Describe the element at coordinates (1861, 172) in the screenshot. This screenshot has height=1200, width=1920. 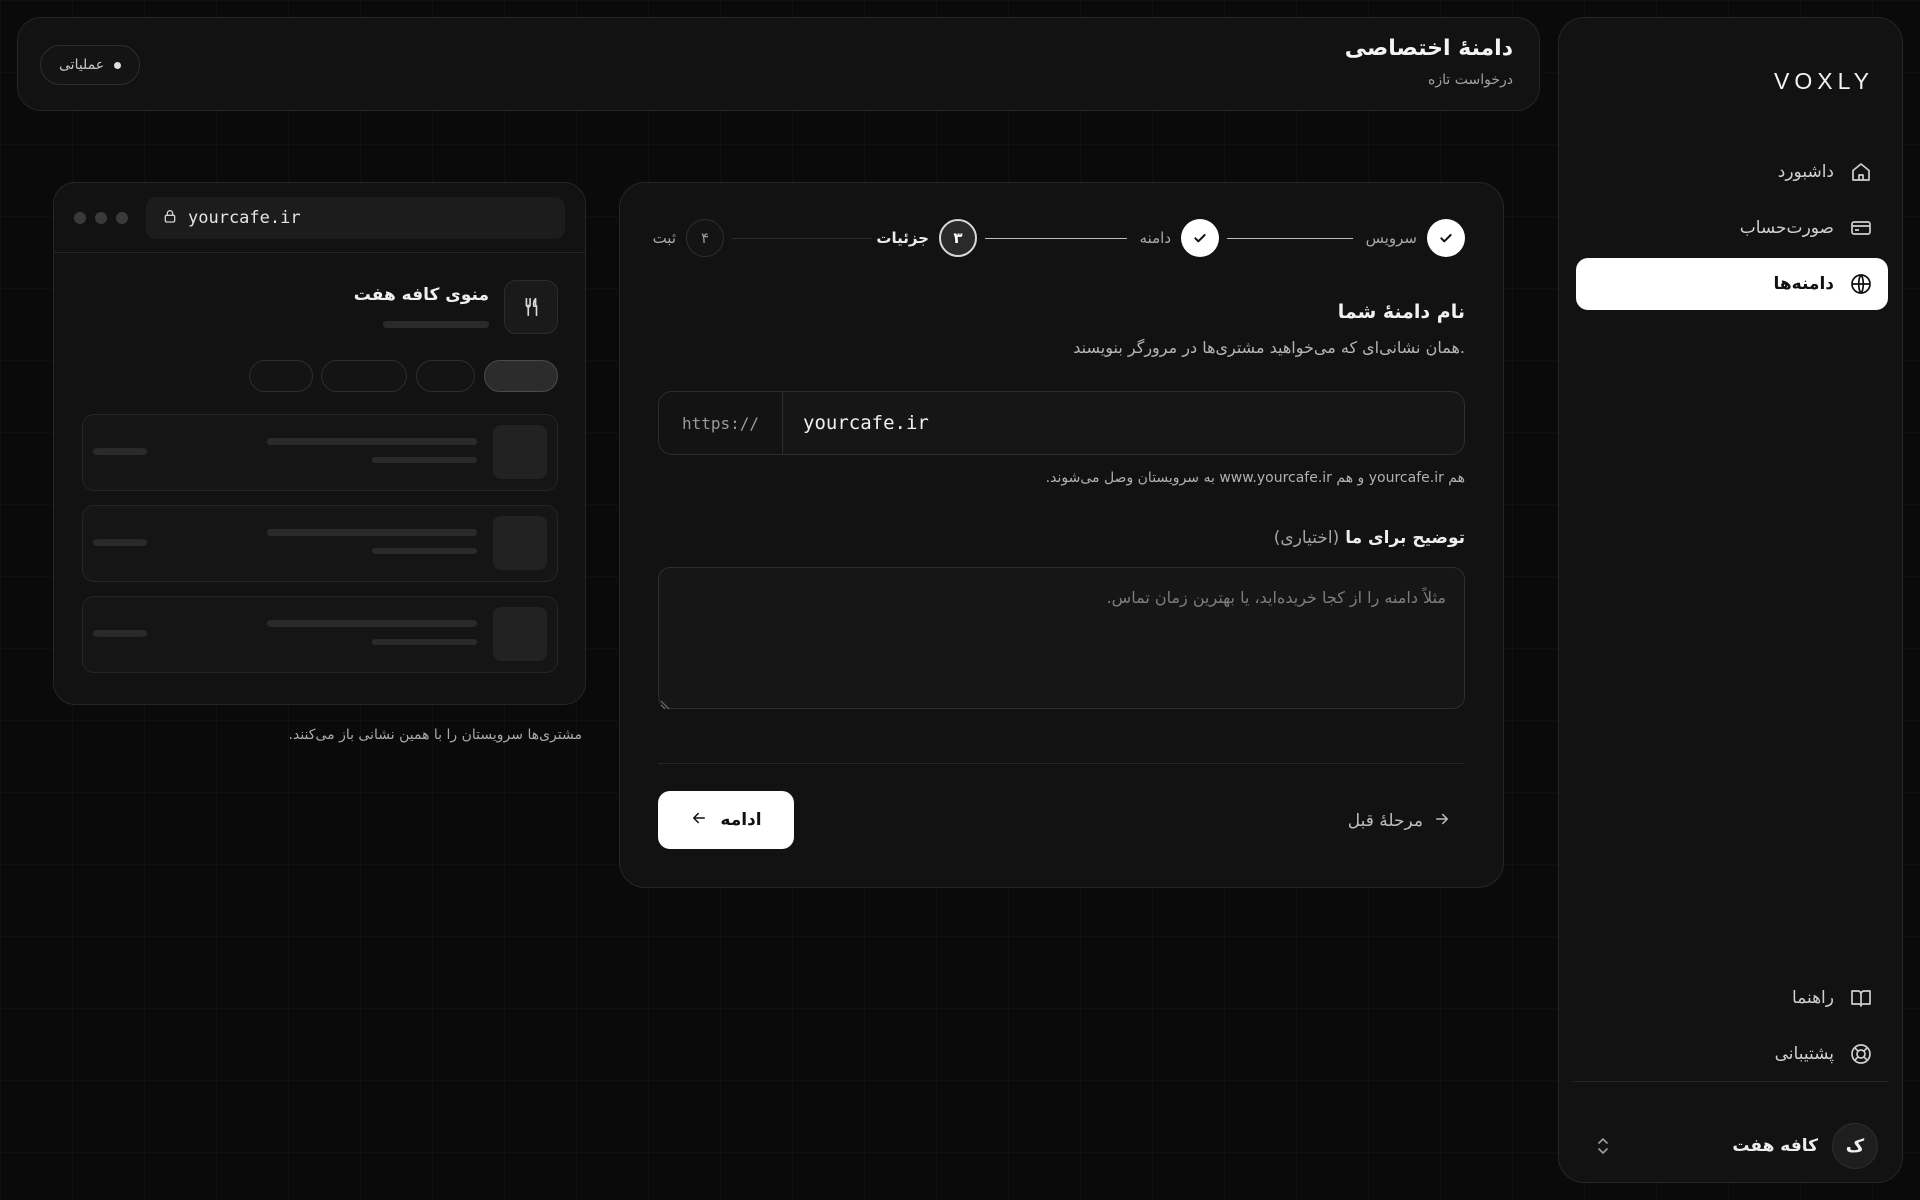
I see `home-icon` at that location.